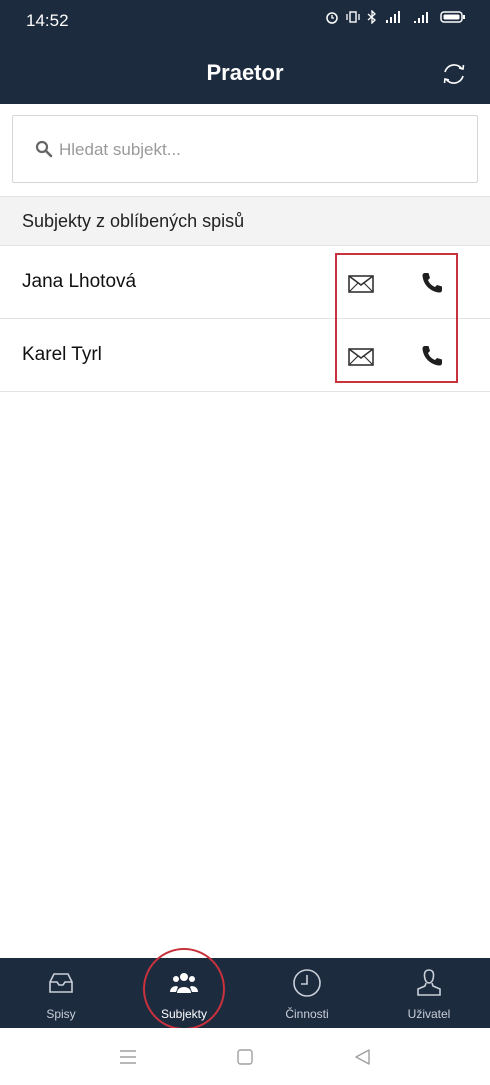  I want to click on tab-cinnosti: Činnosti, so click(307, 993).